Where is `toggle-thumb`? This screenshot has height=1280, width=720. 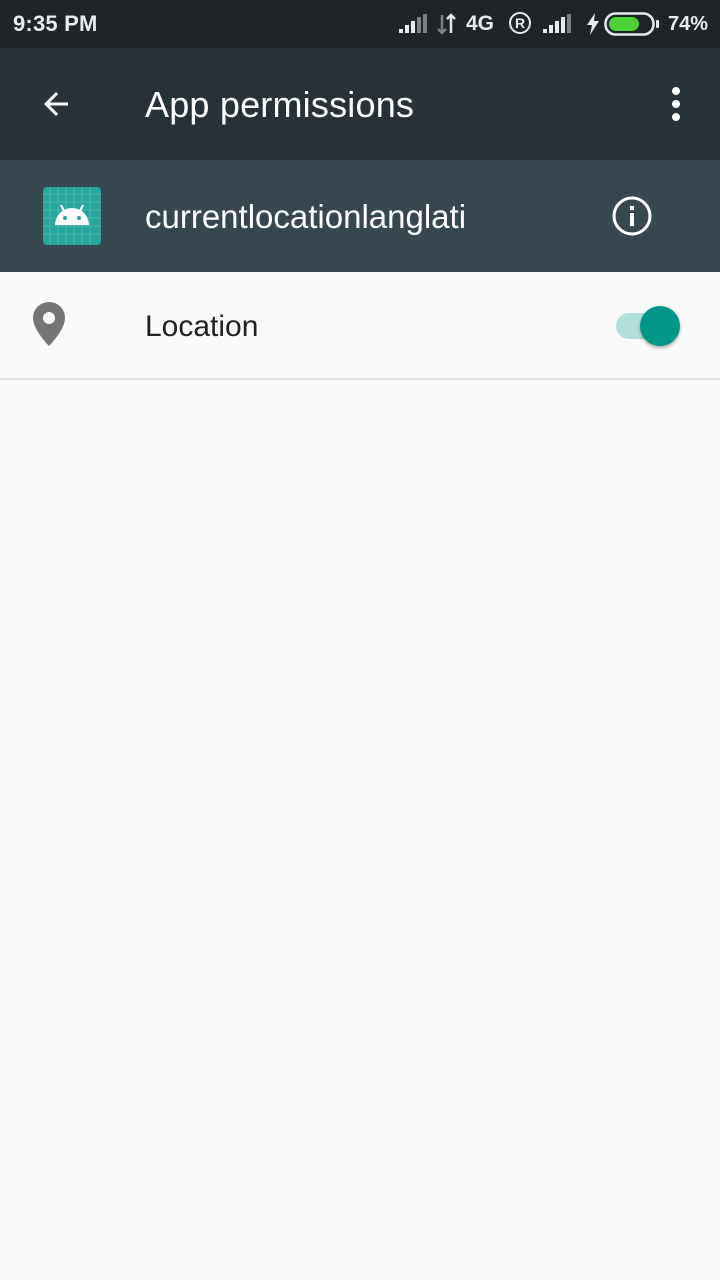
toggle-thumb is located at coordinates (660, 326).